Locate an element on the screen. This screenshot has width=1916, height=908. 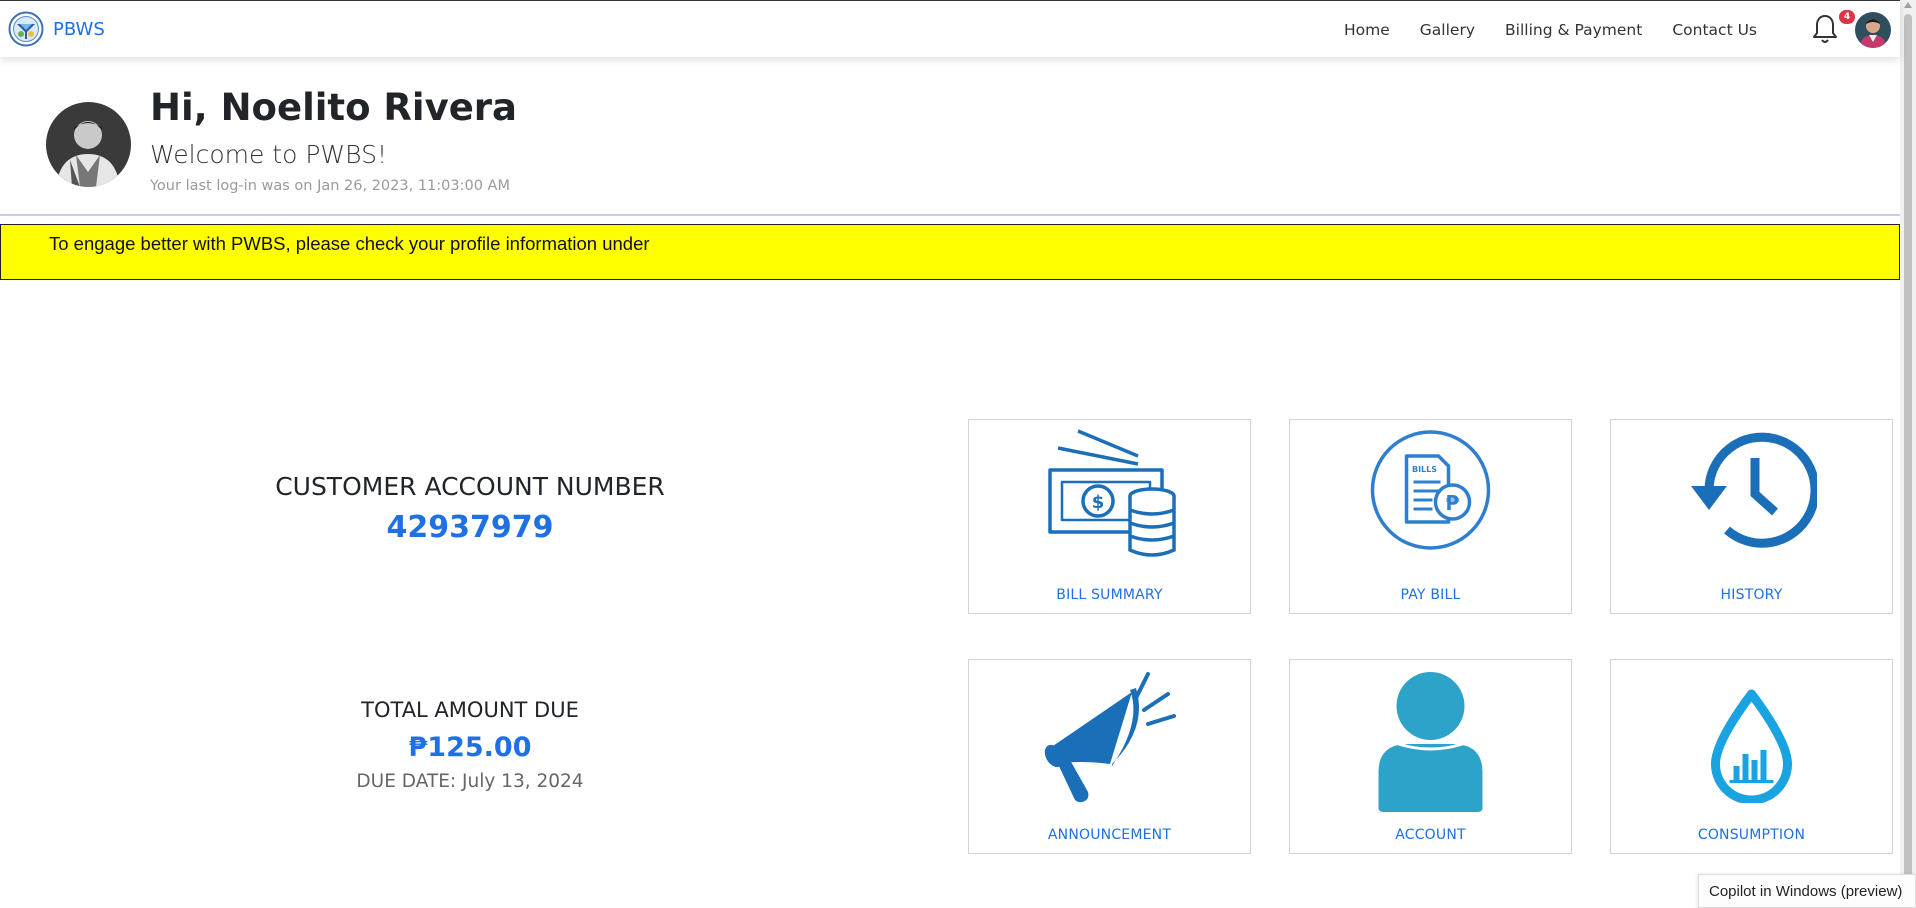
tile-consumption-label: CONSUMPTION is located at coordinates (1751, 835).